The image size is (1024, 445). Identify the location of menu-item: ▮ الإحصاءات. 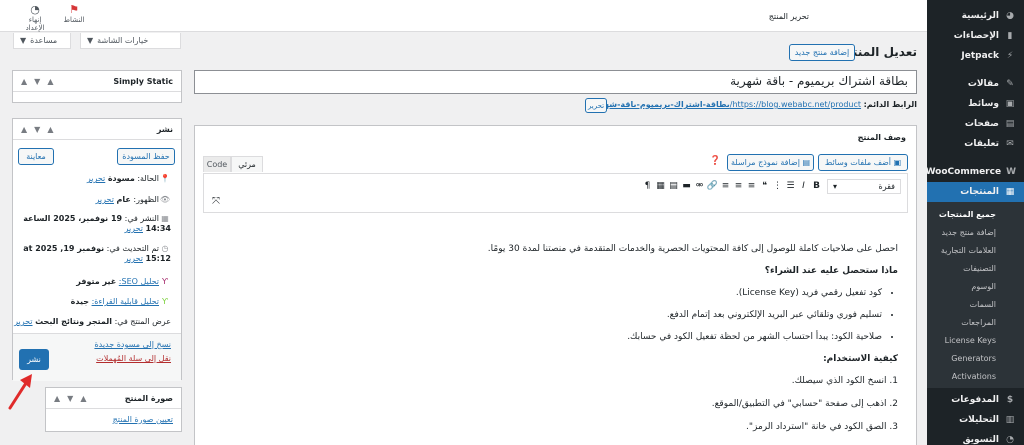
(975, 36).